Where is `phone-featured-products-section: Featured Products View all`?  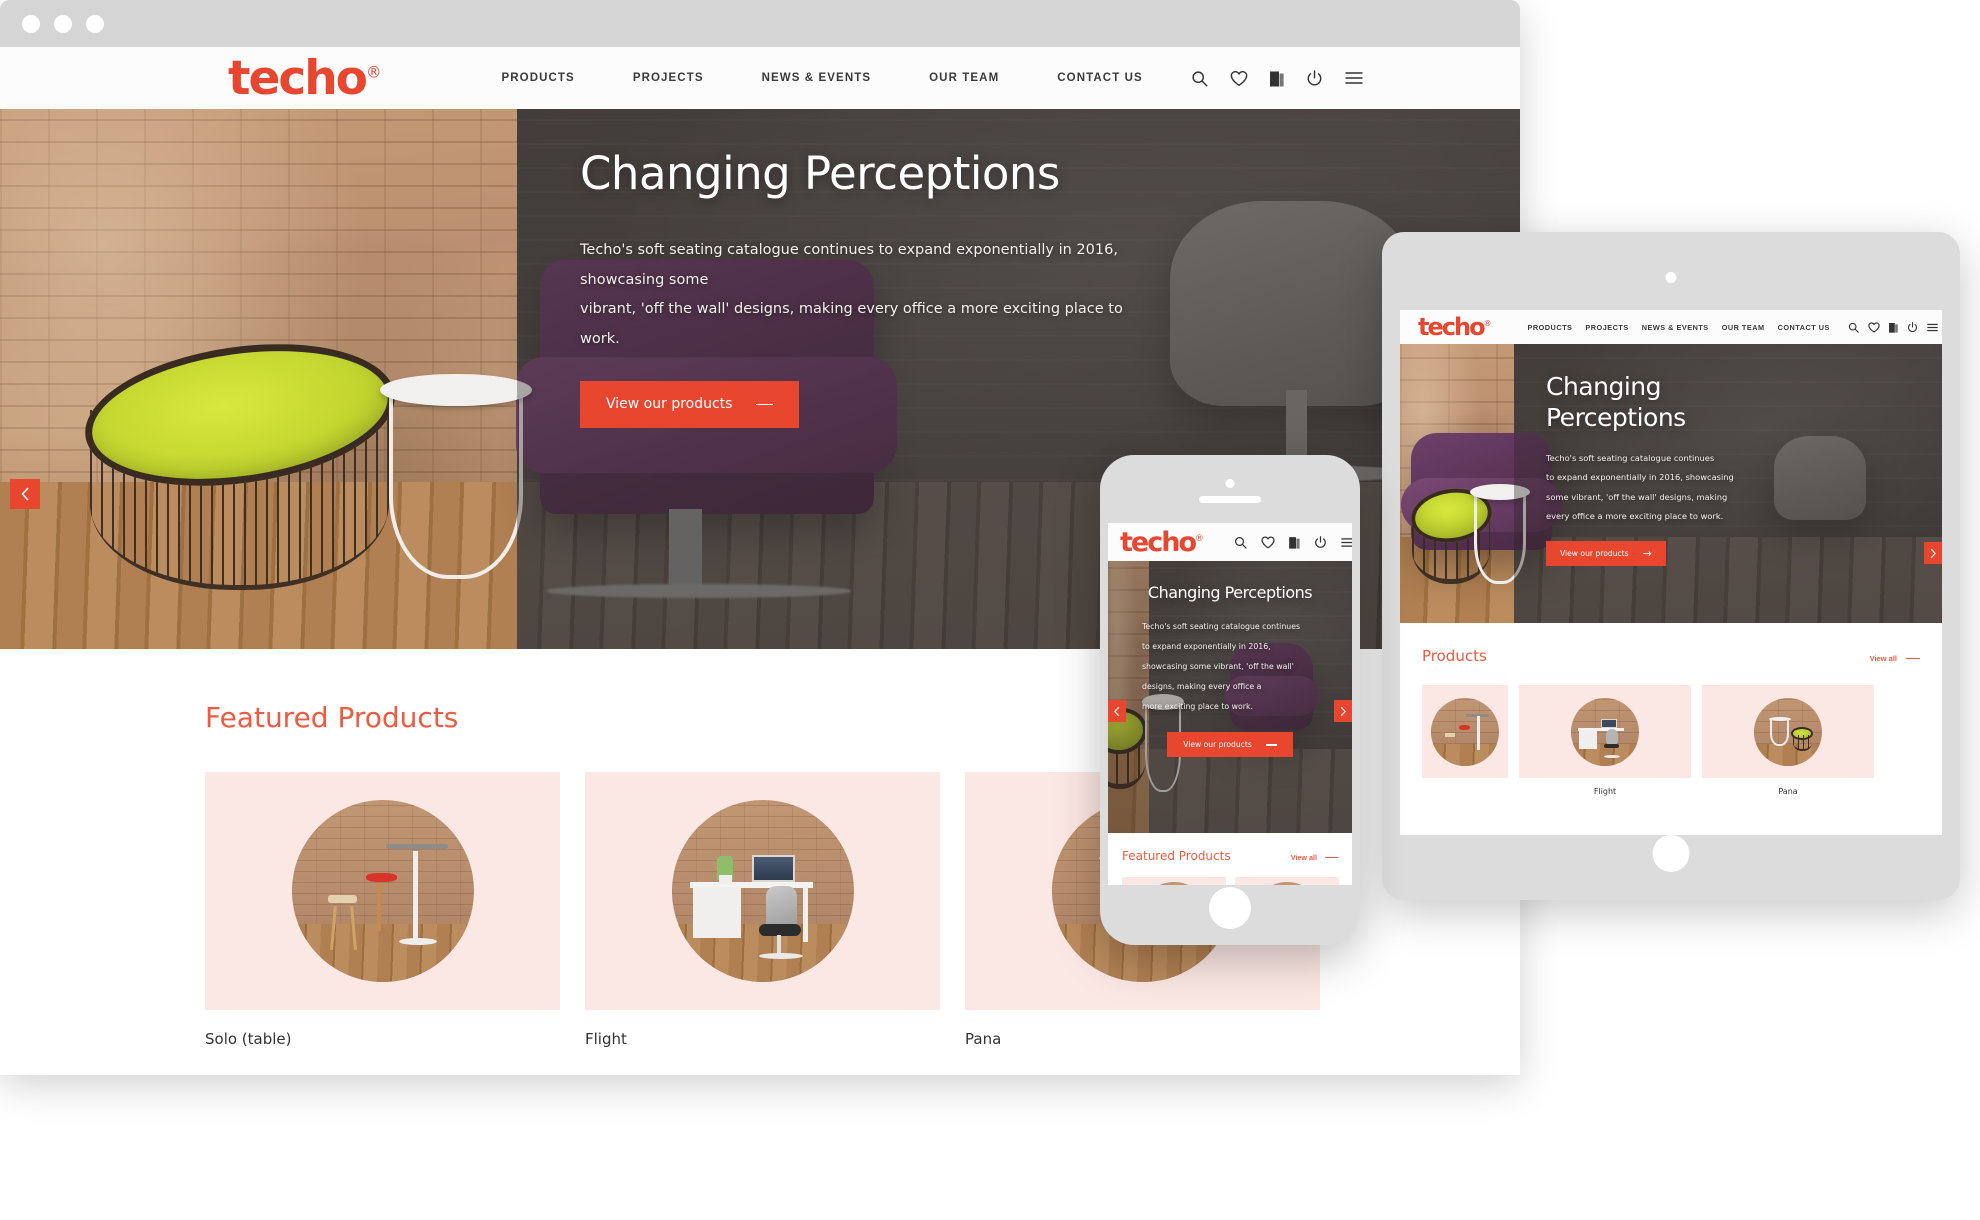
phone-featured-products-section: Featured Products View all is located at coordinates (1230, 867).